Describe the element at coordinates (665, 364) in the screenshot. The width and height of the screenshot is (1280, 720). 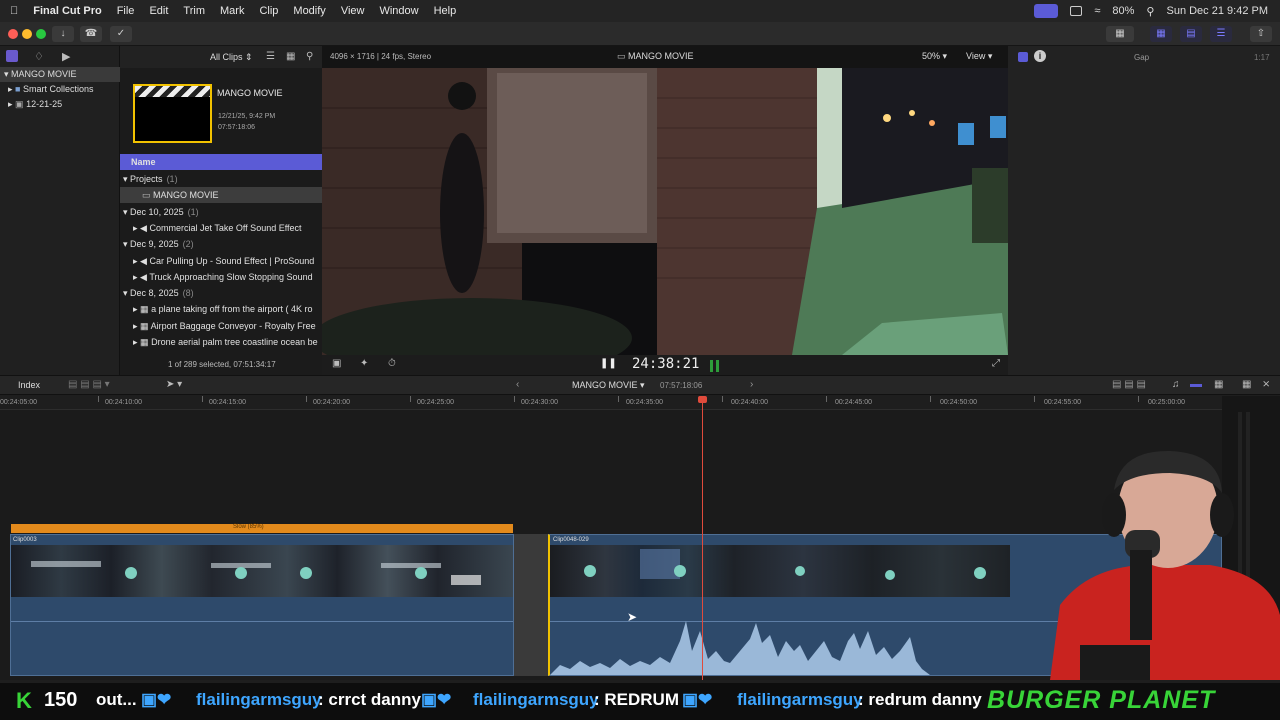
I see `viewer-timecode: 24:38:21` at that location.